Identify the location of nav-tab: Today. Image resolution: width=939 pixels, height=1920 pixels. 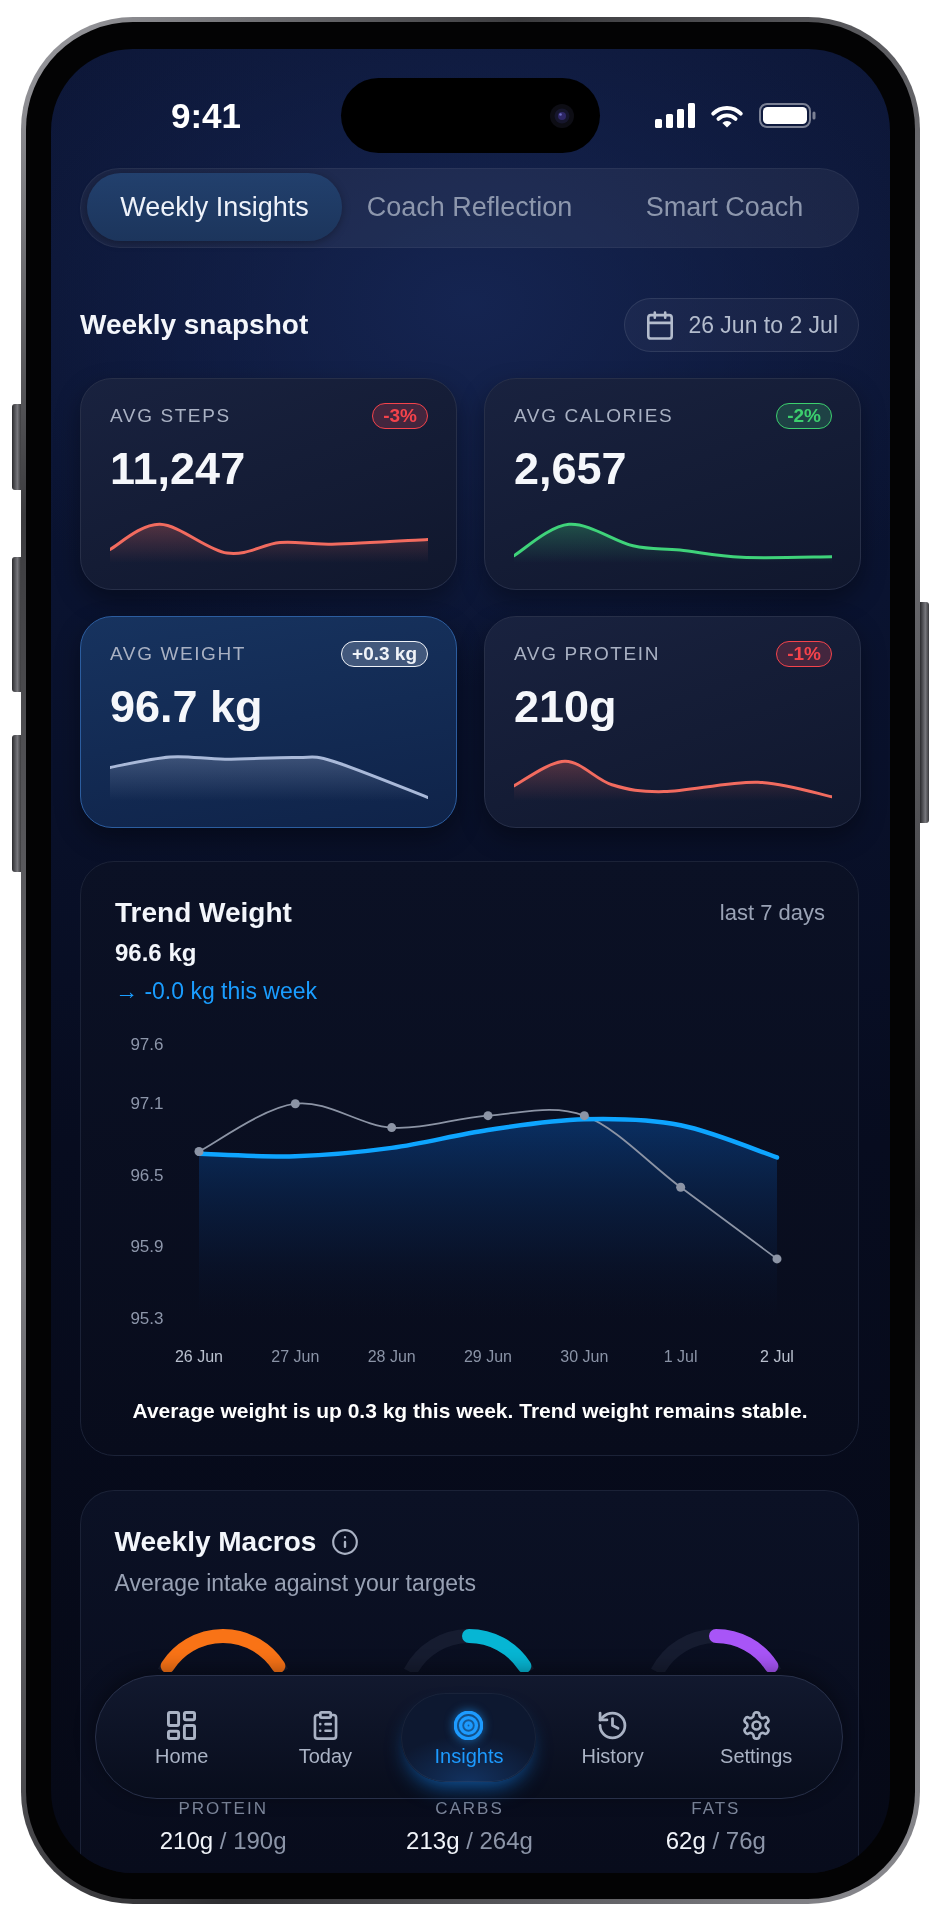
(325, 1737).